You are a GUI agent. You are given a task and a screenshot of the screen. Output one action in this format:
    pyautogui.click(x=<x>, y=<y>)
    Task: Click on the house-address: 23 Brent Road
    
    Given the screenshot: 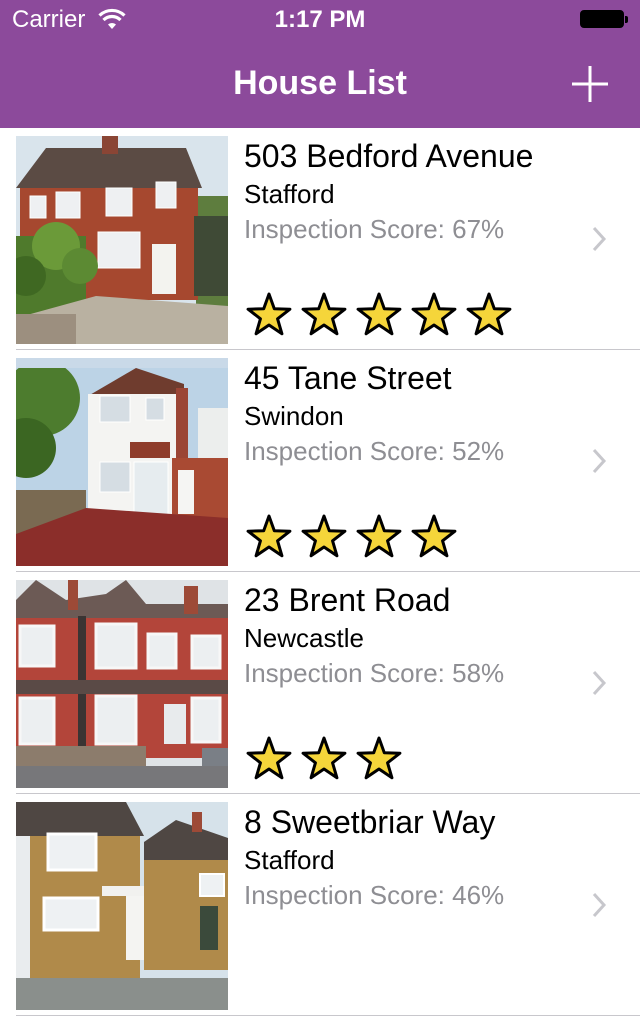 What is the action you would take?
    pyautogui.click(x=347, y=600)
    